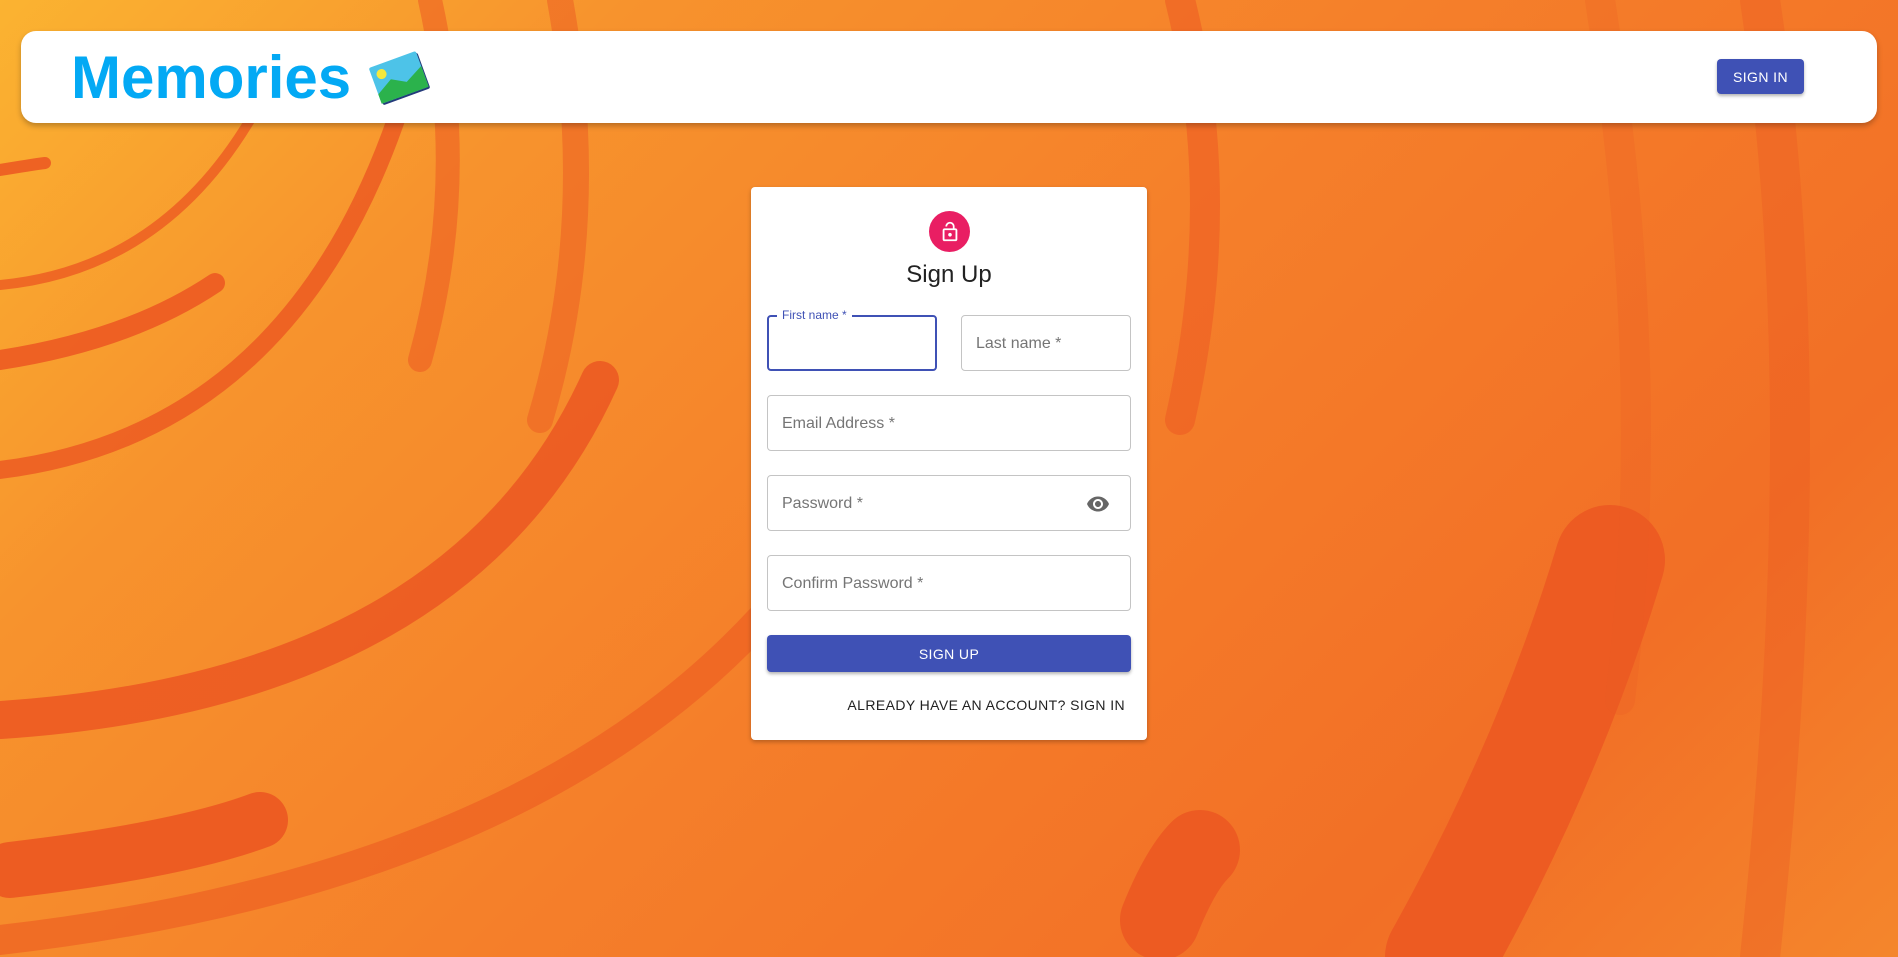 Image resolution: width=1898 pixels, height=957 pixels. Describe the element at coordinates (949, 77) in the screenshot. I see `app-bar: Memories SIGN IN` at that location.